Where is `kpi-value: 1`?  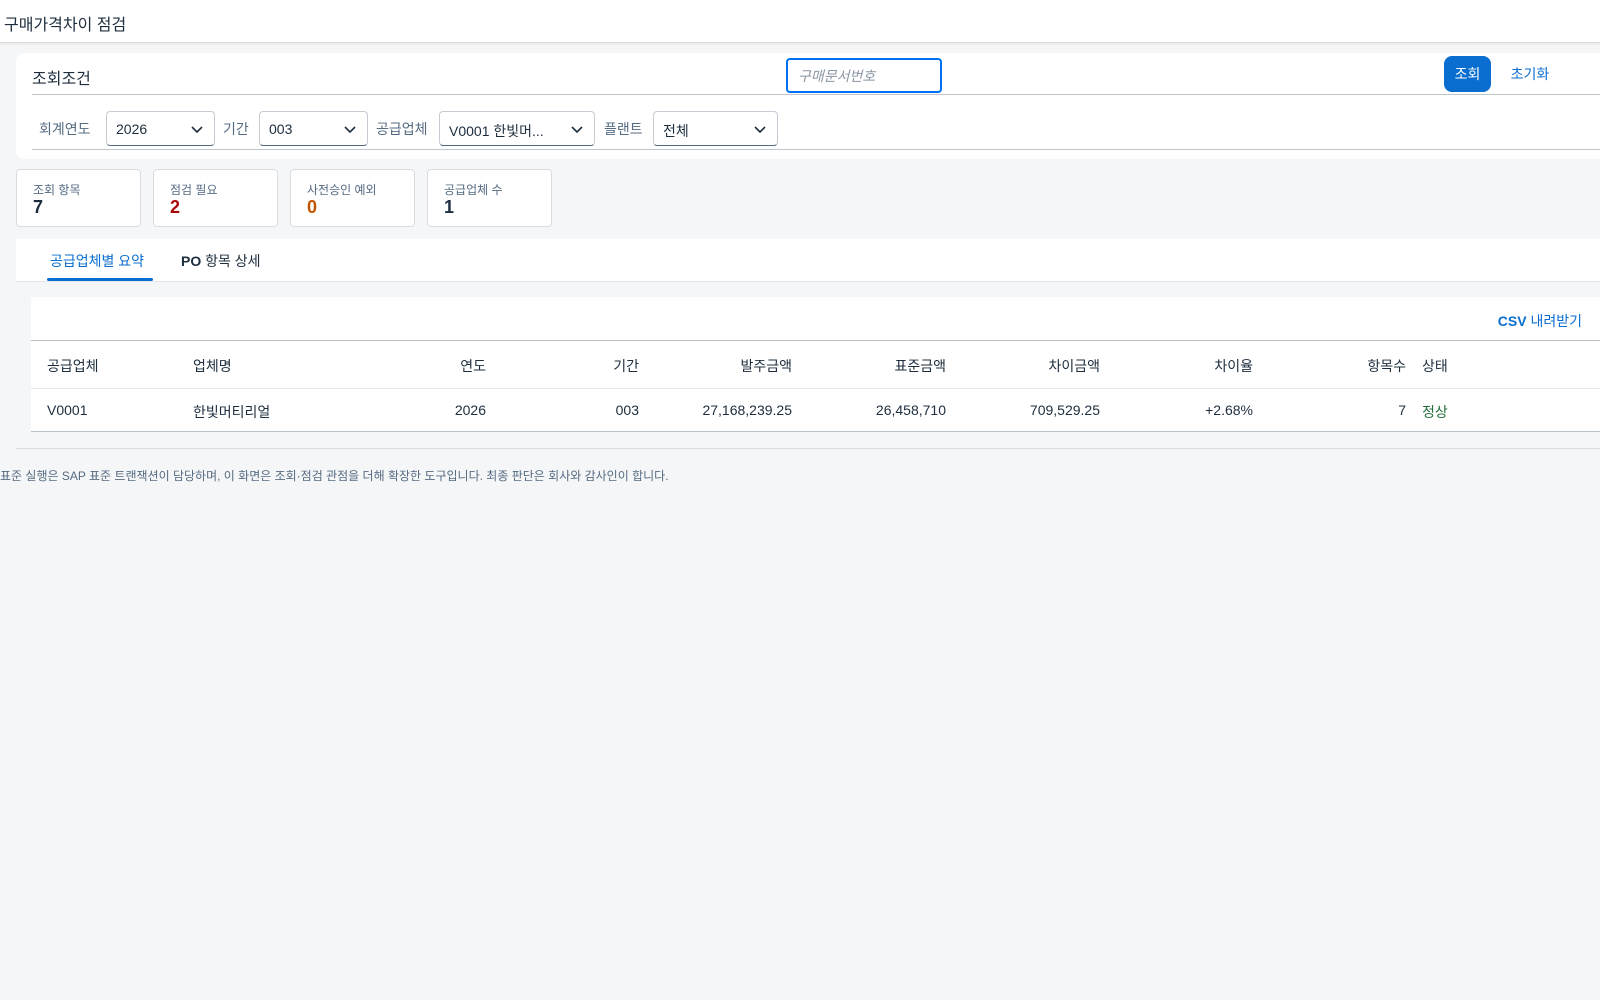 kpi-value: 1 is located at coordinates (449, 207).